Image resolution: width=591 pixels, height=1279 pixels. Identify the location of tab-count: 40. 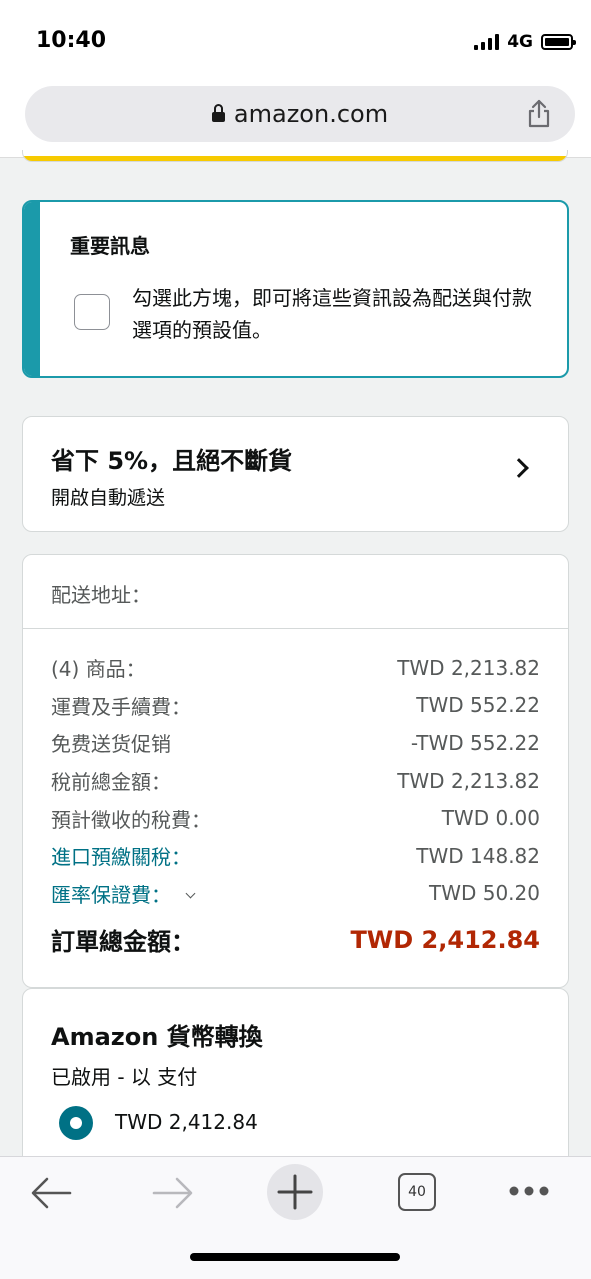
(417, 1192).